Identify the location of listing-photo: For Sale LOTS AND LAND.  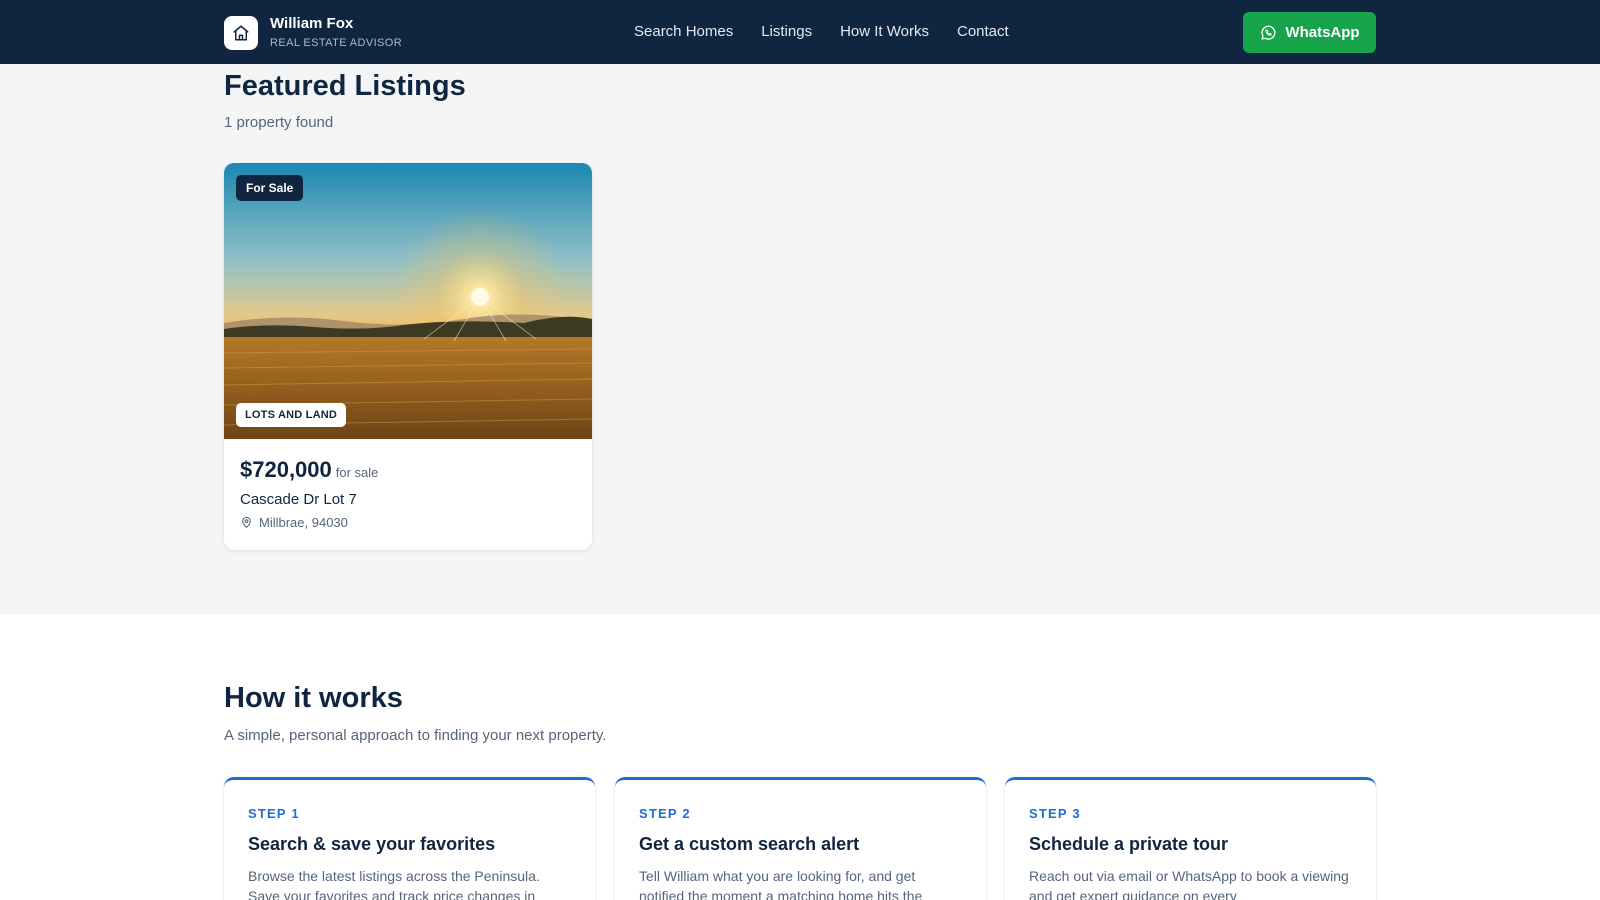
(408, 301).